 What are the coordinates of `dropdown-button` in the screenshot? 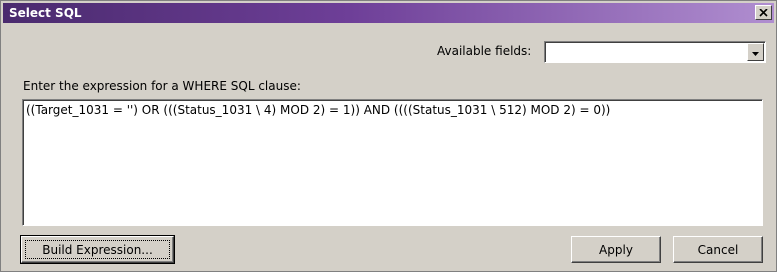 It's located at (755, 52).